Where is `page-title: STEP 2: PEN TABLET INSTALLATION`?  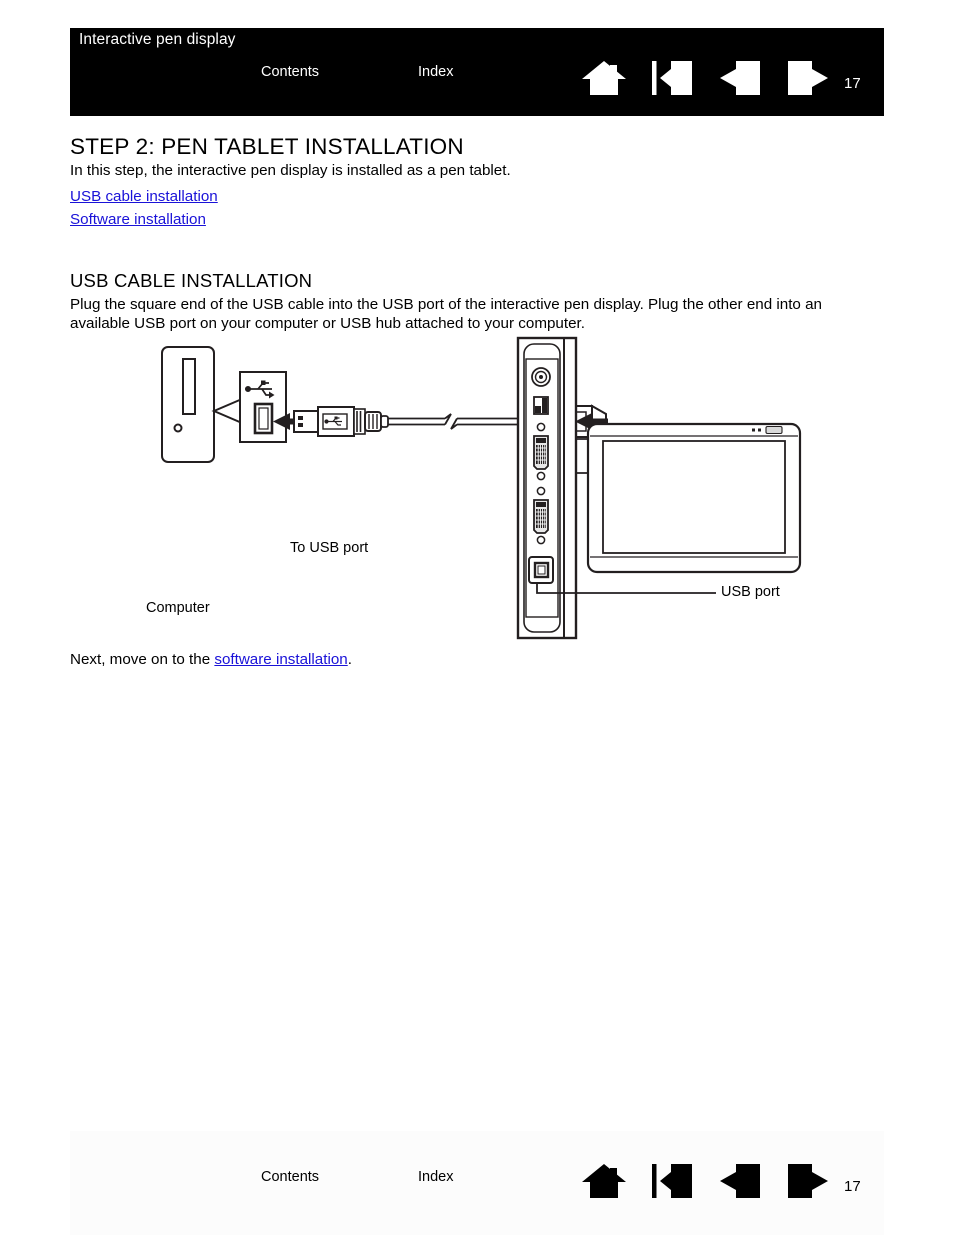
page-title: STEP 2: PEN TABLET INSTALLATION is located at coordinates (267, 146).